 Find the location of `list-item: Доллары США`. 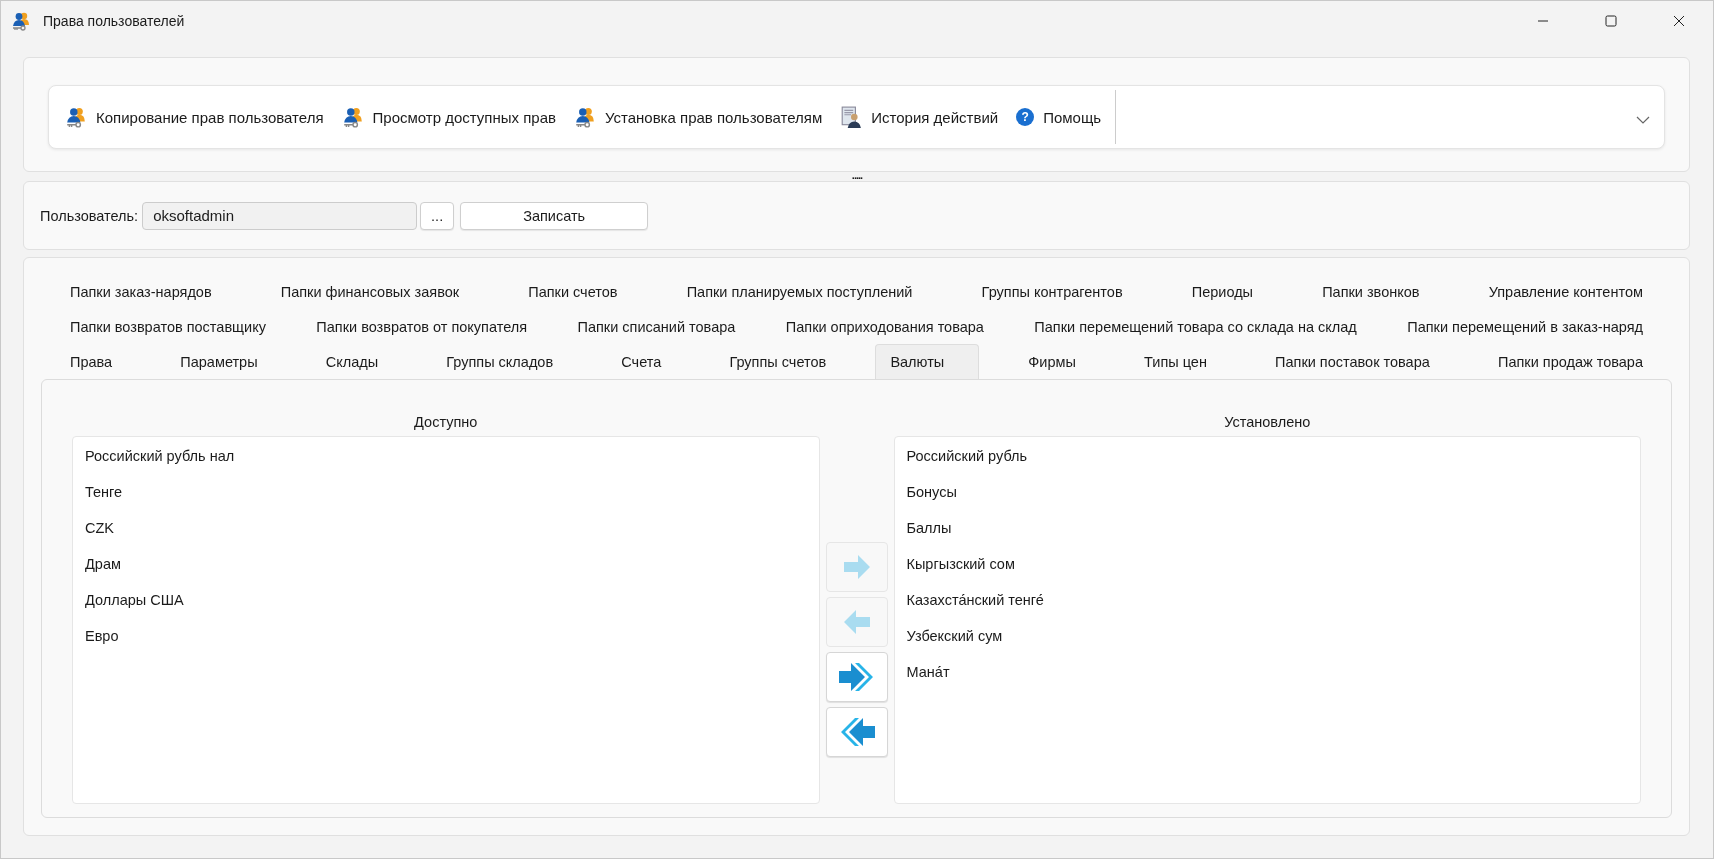

list-item: Доллары США is located at coordinates (446, 604).